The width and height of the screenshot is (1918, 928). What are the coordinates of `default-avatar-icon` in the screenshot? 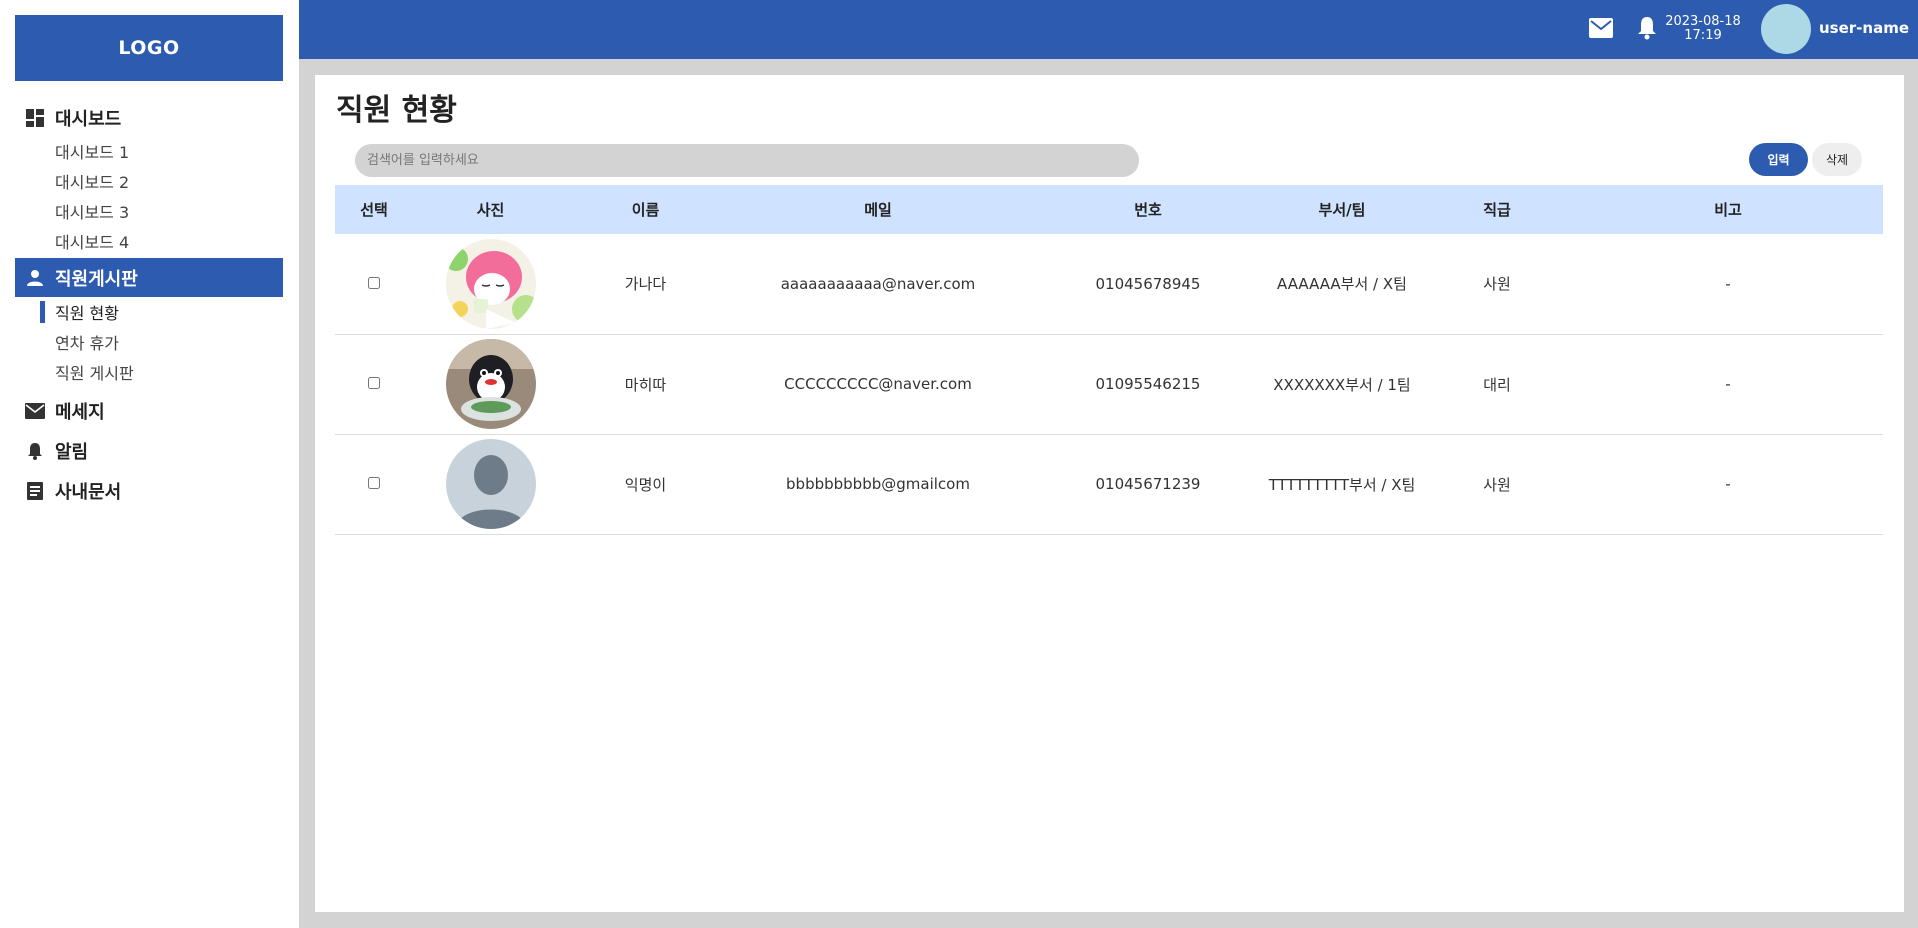 It's located at (490, 484).